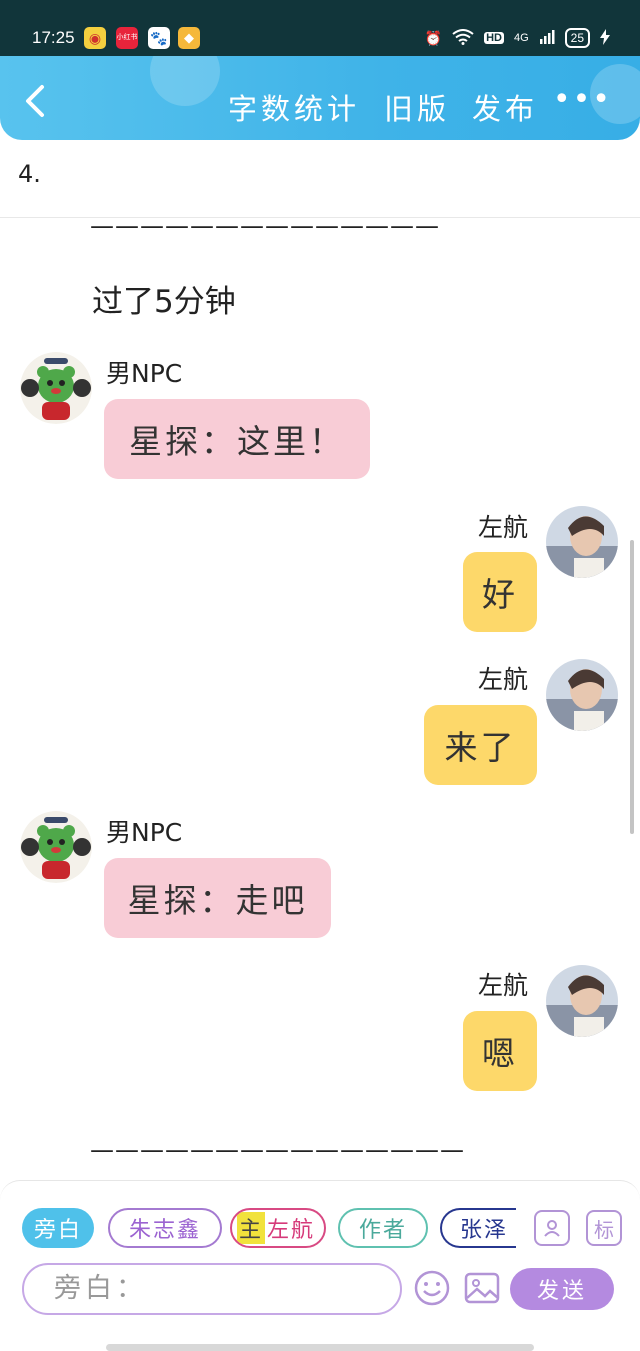 The width and height of the screenshot is (640, 1351). What do you see at coordinates (185, 81) in the screenshot?
I see `decor-bubble` at bounding box center [185, 81].